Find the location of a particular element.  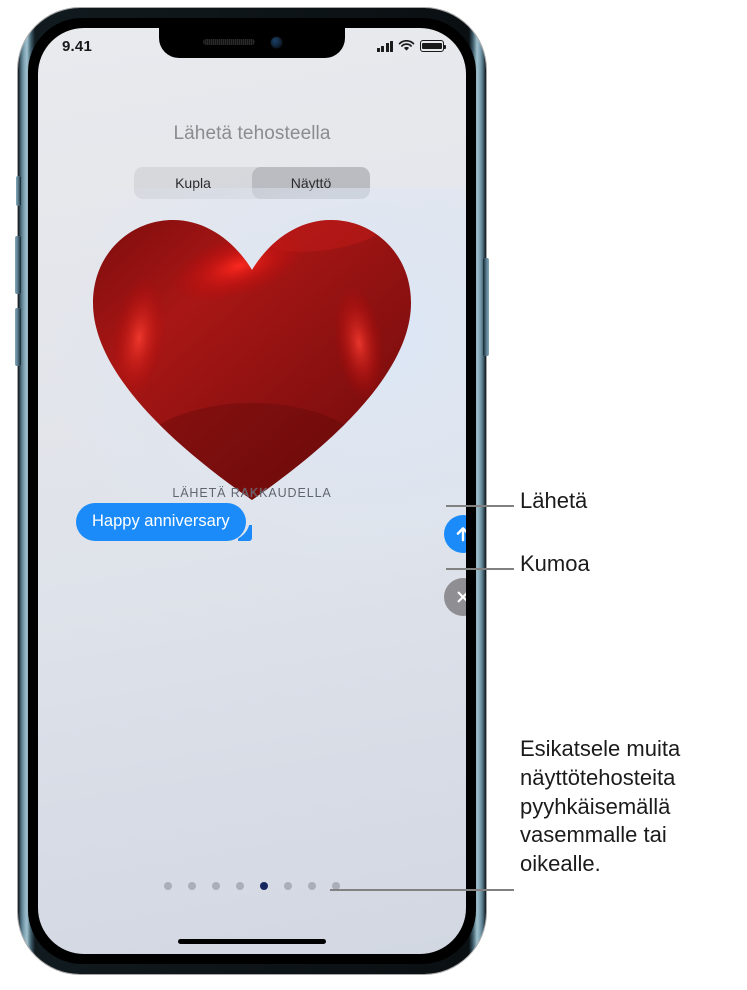

page-dot-active is located at coordinates (264, 886).